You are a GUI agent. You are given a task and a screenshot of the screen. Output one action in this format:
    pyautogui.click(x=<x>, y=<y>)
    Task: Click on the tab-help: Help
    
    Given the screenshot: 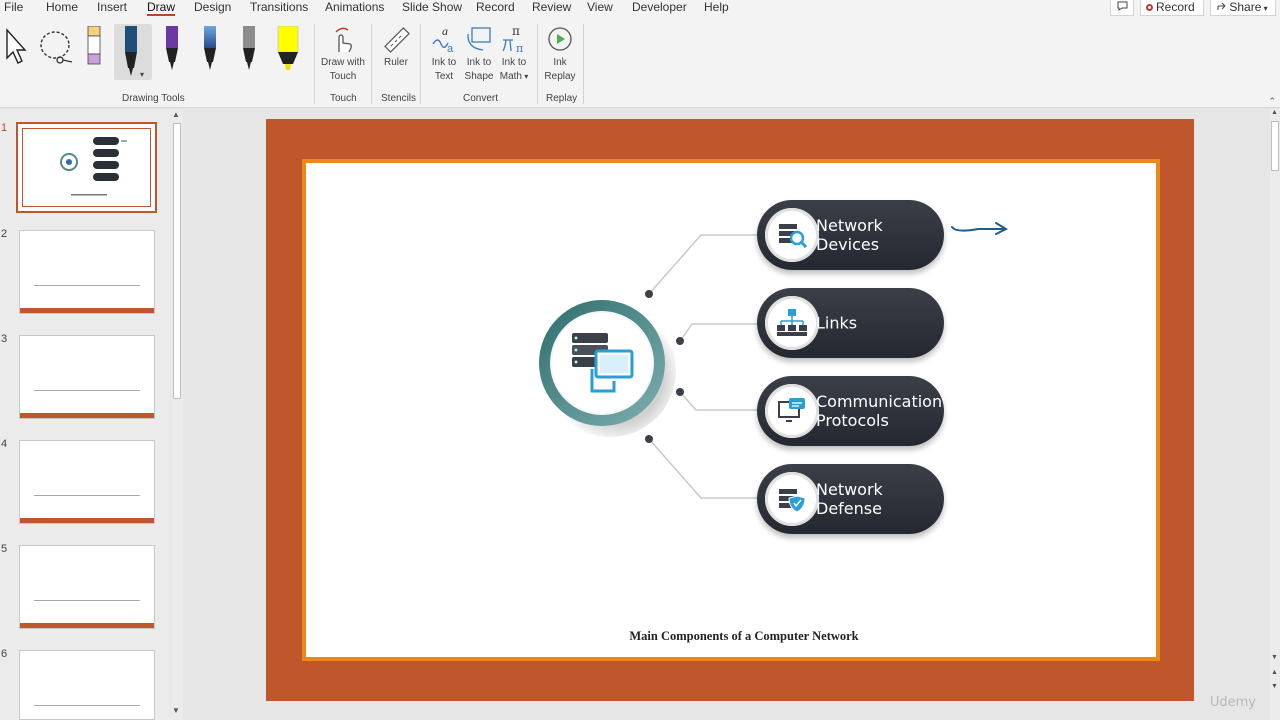 What is the action you would take?
    pyautogui.click(x=716, y=8)
    